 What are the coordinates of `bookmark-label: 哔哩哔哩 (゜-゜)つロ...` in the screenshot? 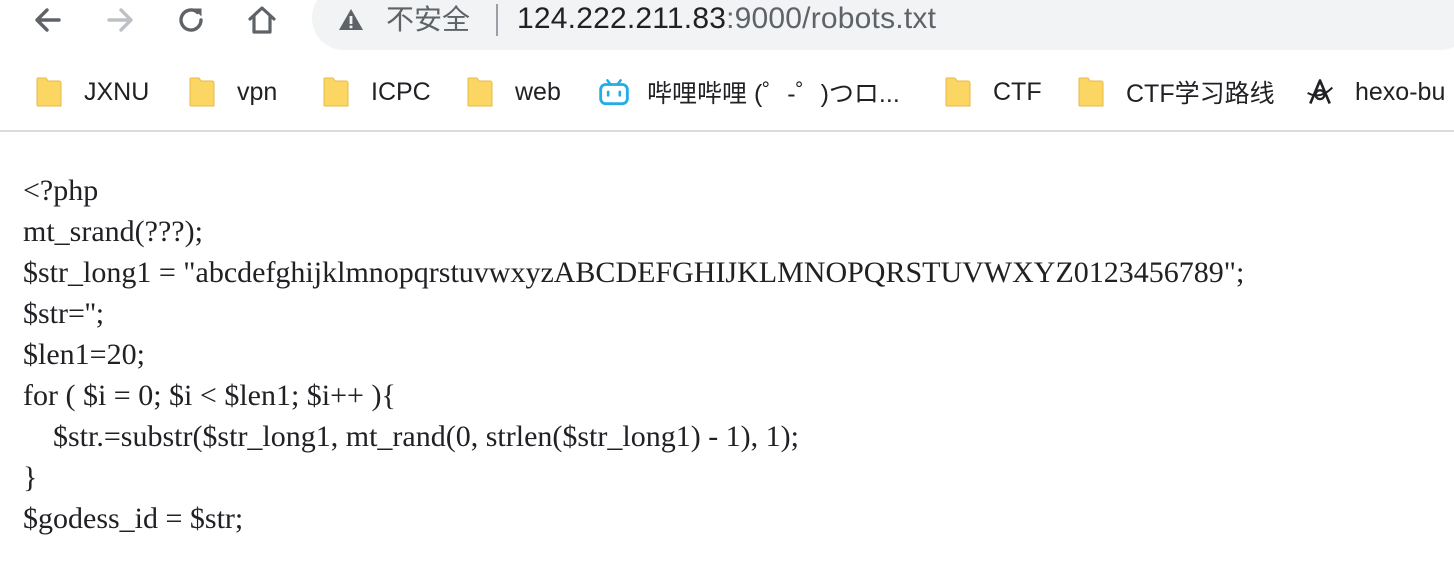 It's located at (773, 94).